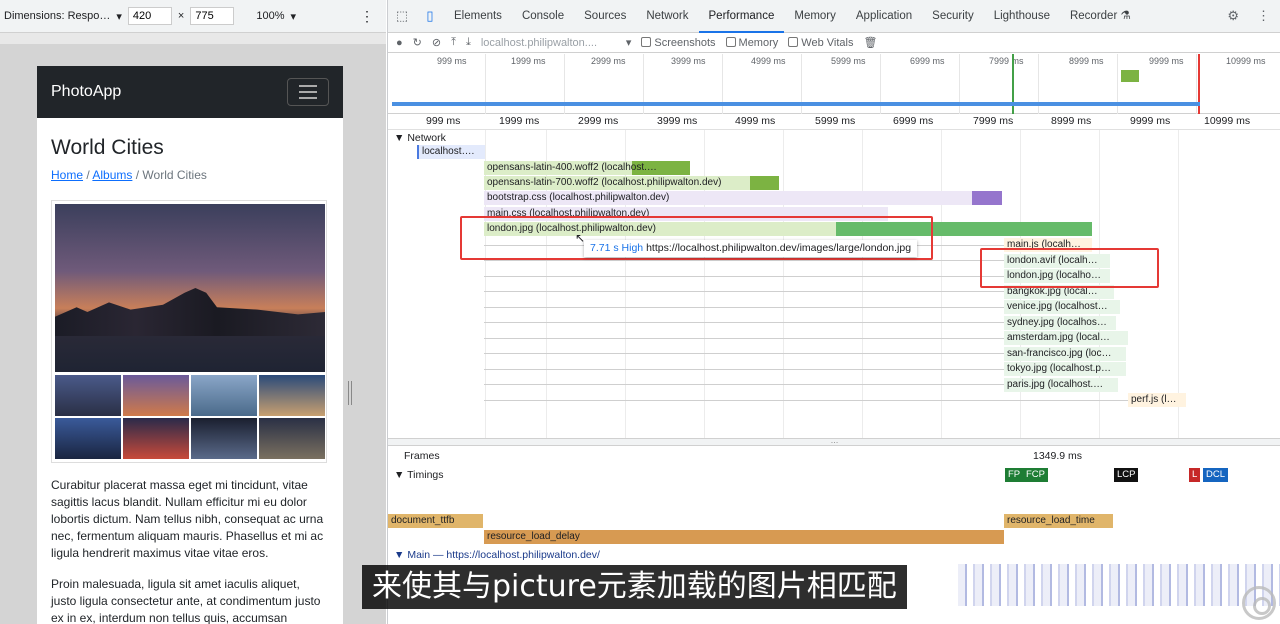 The width and height of the screenshot is (1280, 624). Describe the element at coordinates (667, 16) in the screenshot. I see `tab-network: Network` at that location.